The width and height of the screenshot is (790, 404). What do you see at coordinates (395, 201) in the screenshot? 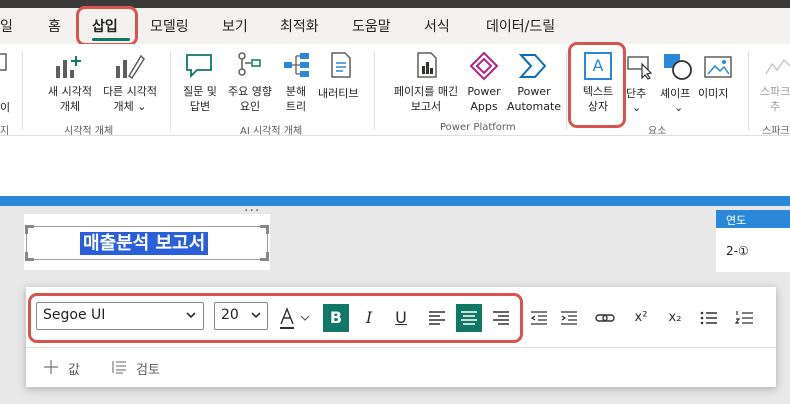
I see `canvas-accent-bar` at bounding box center [395, 201].